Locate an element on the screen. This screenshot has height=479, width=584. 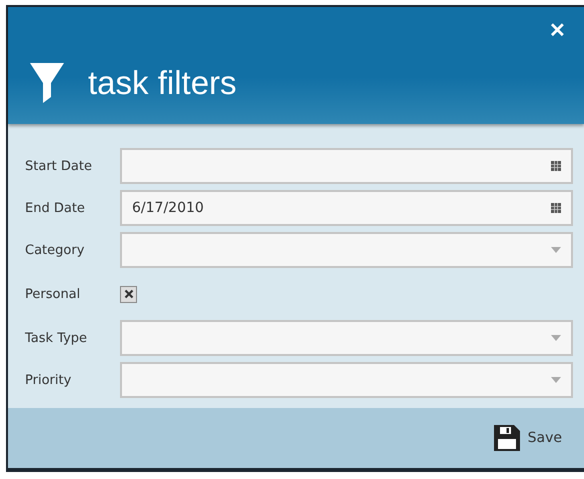
date-field: 6/17/2010 is located at coordinates (346, 208).